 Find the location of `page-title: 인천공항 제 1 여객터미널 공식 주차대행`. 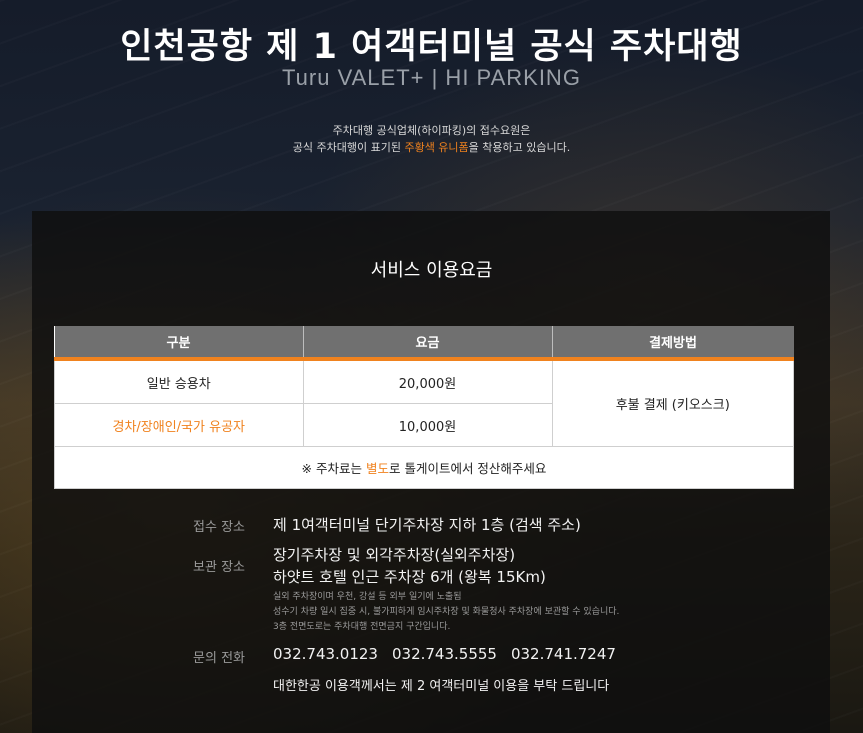

page-title: 인천공항 제 1 여객터미널 공식 주차대행 is located at coordinates (431, 47).